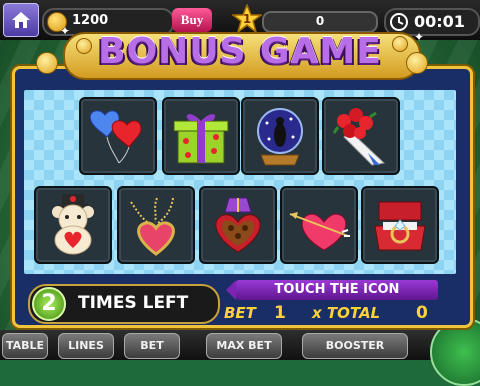 This screenshot has height=386, width=480. I want to click on ring-box-icon, so click(400, 226).